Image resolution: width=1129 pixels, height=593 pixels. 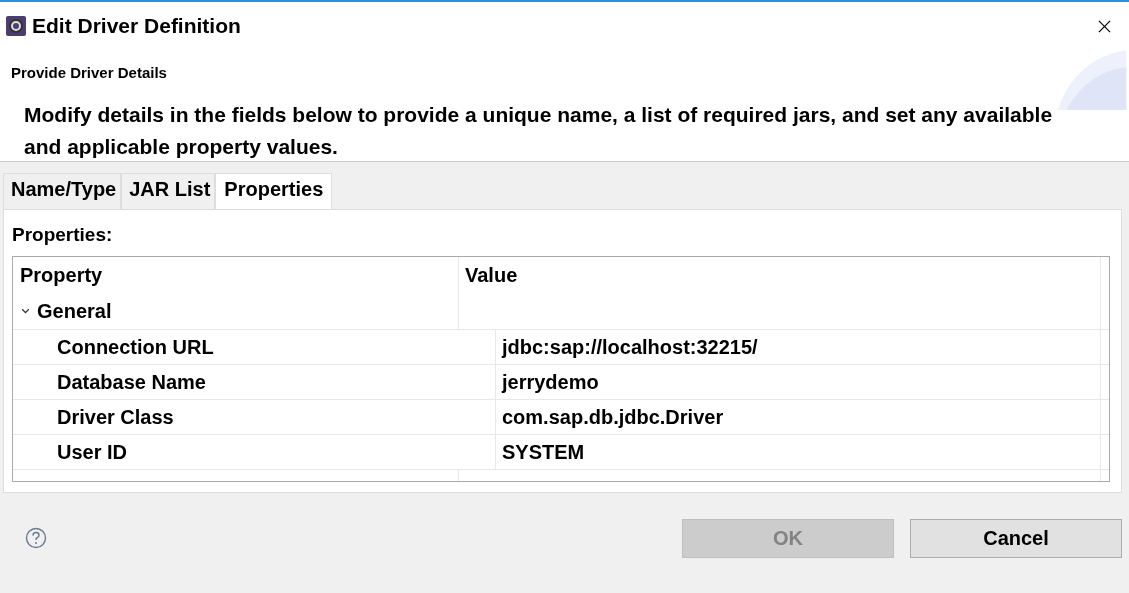 I want to click on property-name: User ID, so click(x=92, y=452).